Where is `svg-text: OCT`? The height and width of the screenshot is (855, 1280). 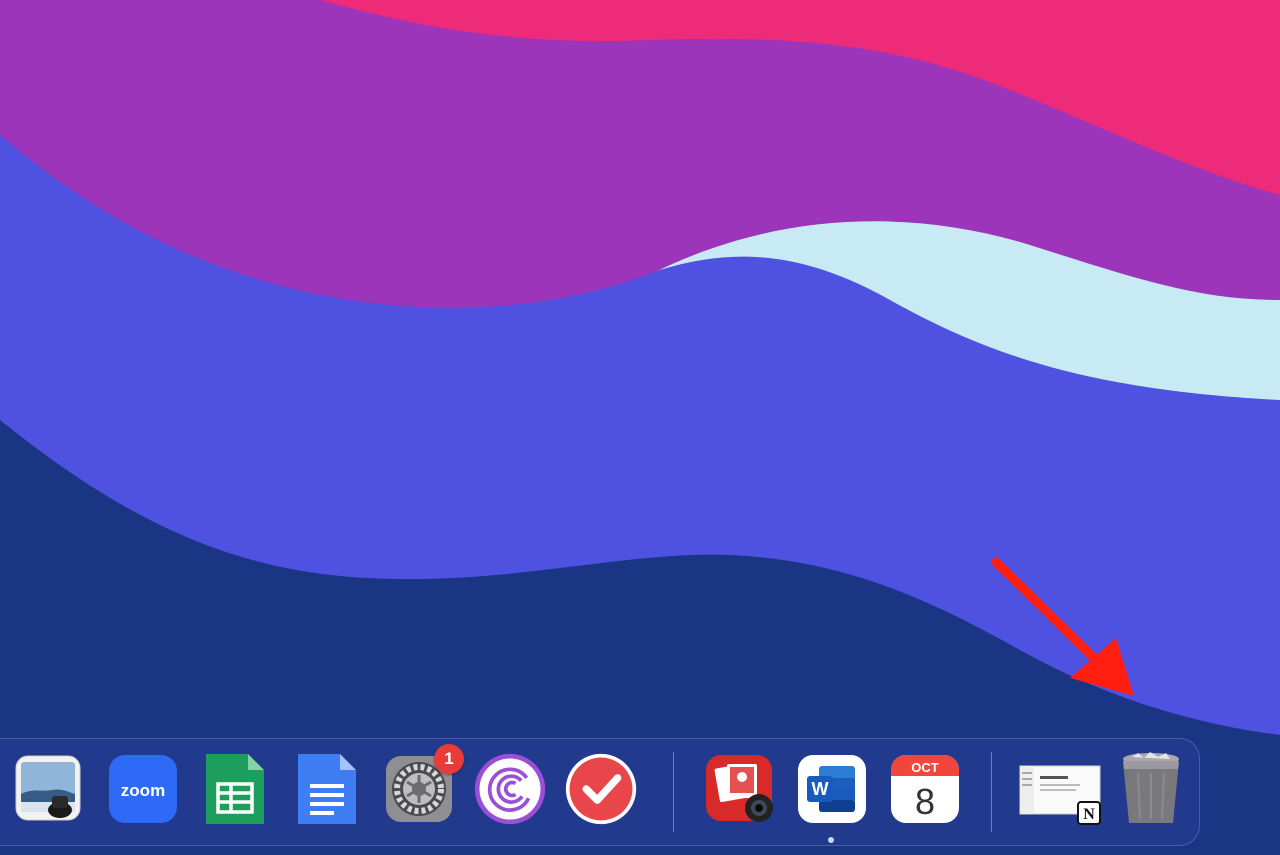
svg-text: OCT is located at coordinates (925, 767).